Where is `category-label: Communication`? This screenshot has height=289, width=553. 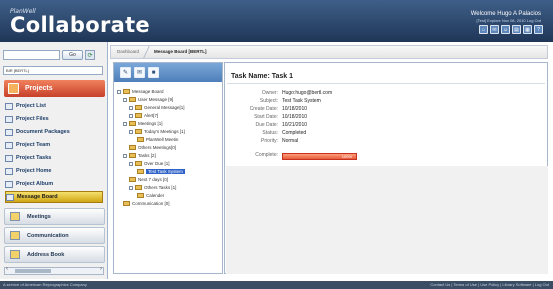 category-label: Communication is located at coordinates (48, 235).